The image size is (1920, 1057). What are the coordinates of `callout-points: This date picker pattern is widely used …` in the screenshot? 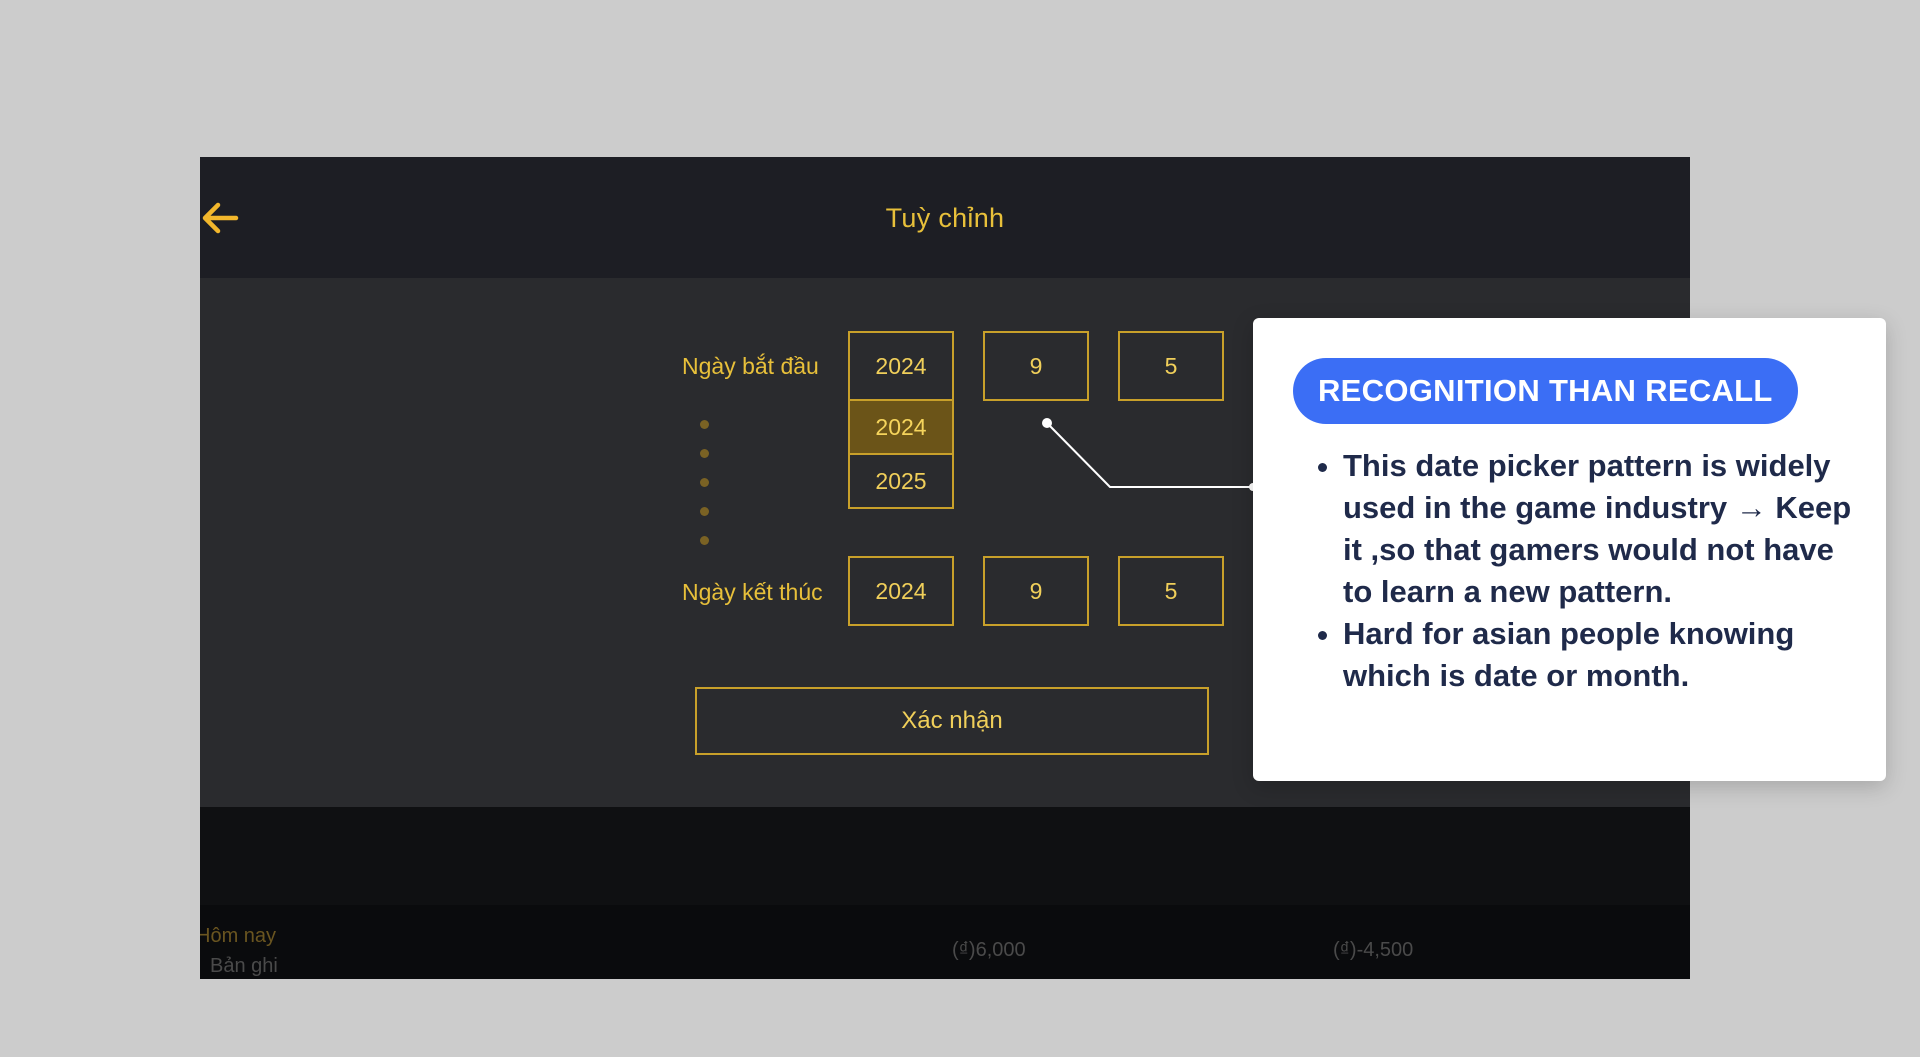 It's located at (1573, 571).